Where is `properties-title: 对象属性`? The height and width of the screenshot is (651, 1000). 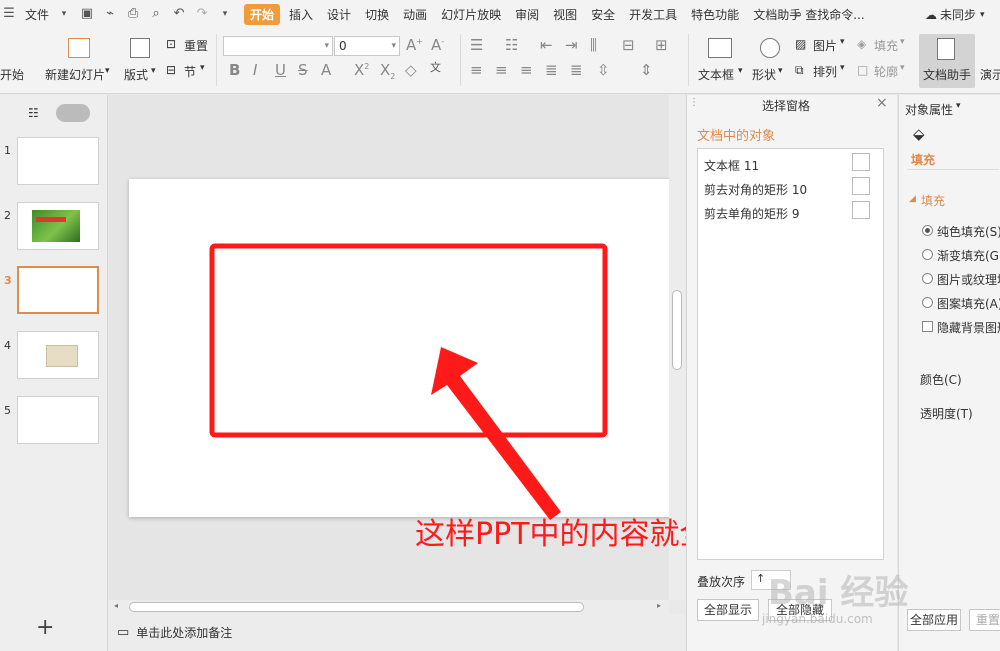
properties-title: 对象属性 is located at coordinates (929, 109).